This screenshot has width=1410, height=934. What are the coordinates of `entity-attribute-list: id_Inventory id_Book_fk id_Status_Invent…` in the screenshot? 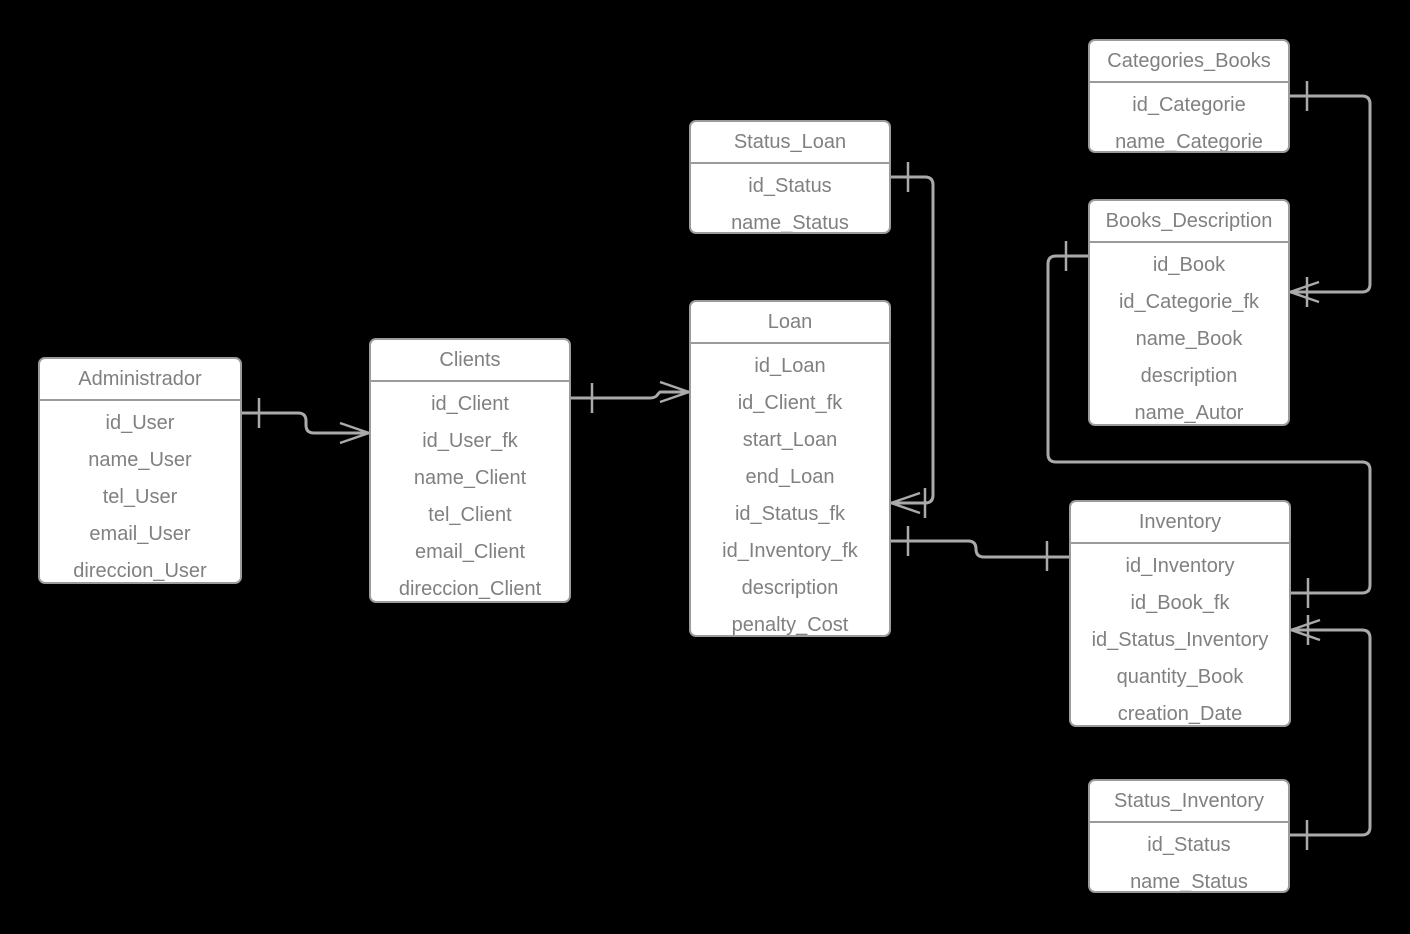 It's located at (1180, 634).